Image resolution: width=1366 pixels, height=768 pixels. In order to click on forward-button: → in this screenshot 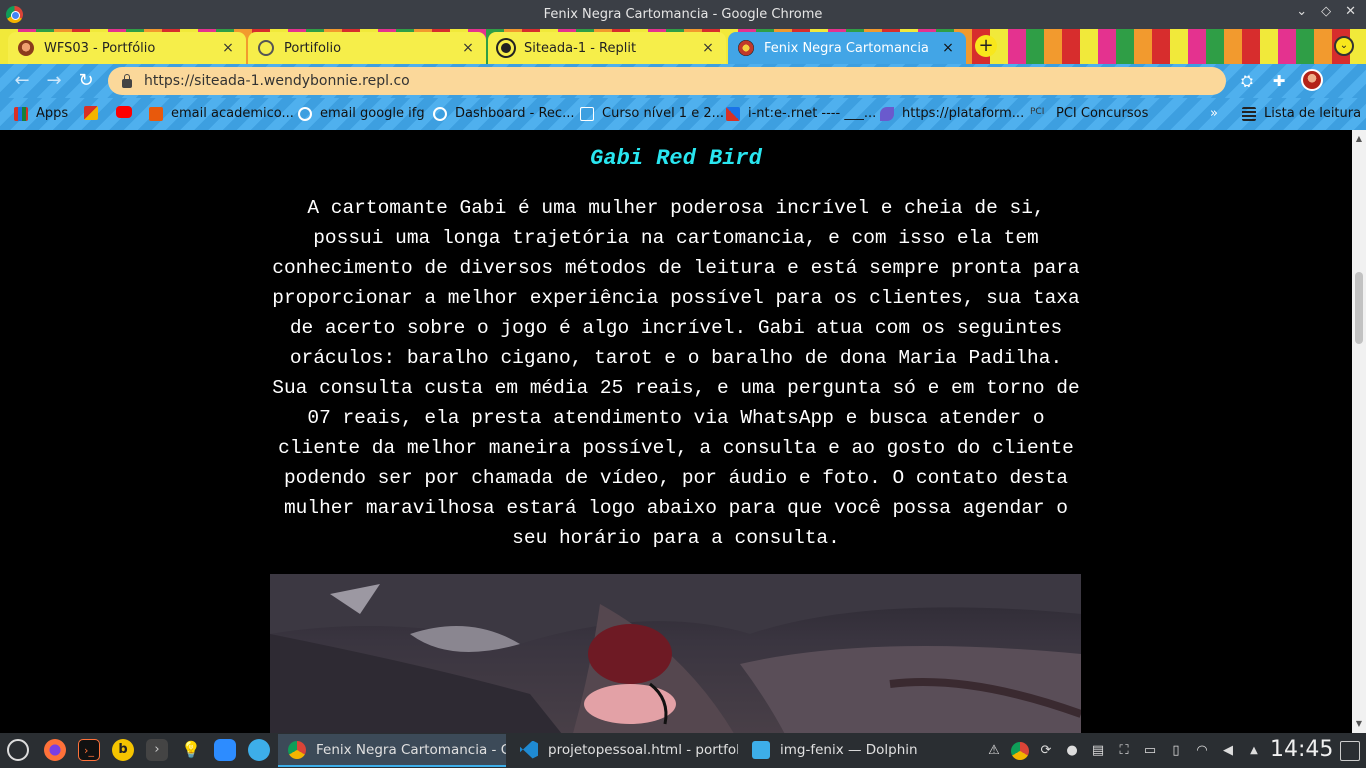, I will do `click(54, 81)`.